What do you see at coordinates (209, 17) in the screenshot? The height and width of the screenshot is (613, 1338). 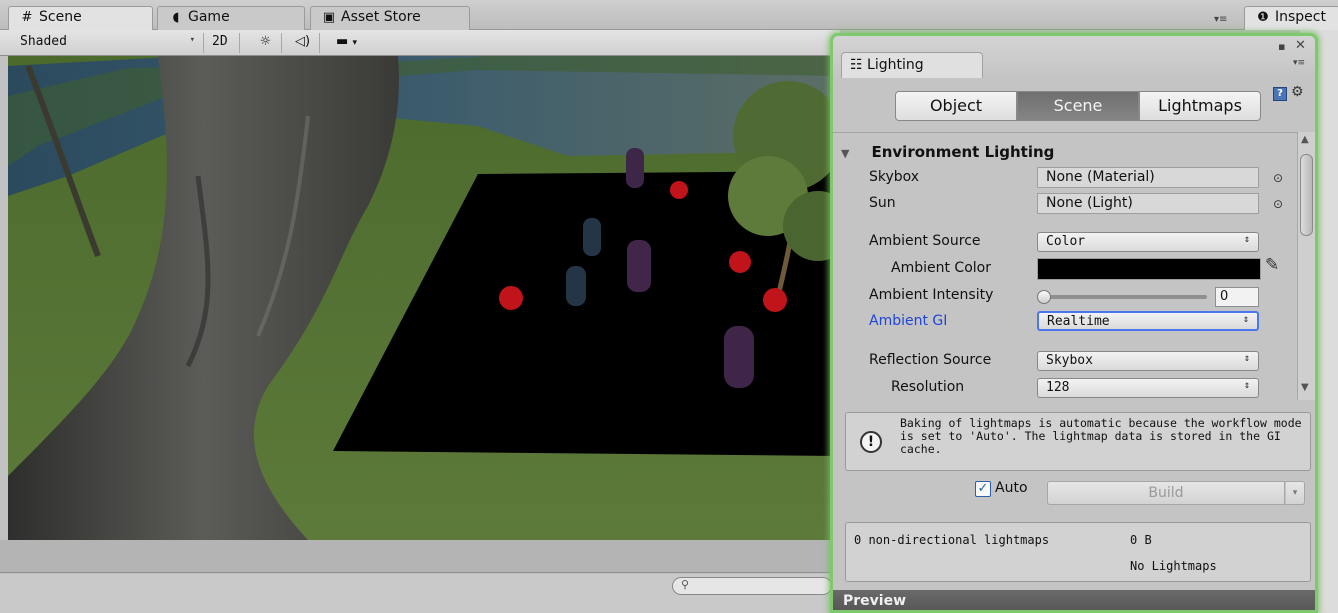 I see `tab-game-label: Game` at bounding box center [209, 17].